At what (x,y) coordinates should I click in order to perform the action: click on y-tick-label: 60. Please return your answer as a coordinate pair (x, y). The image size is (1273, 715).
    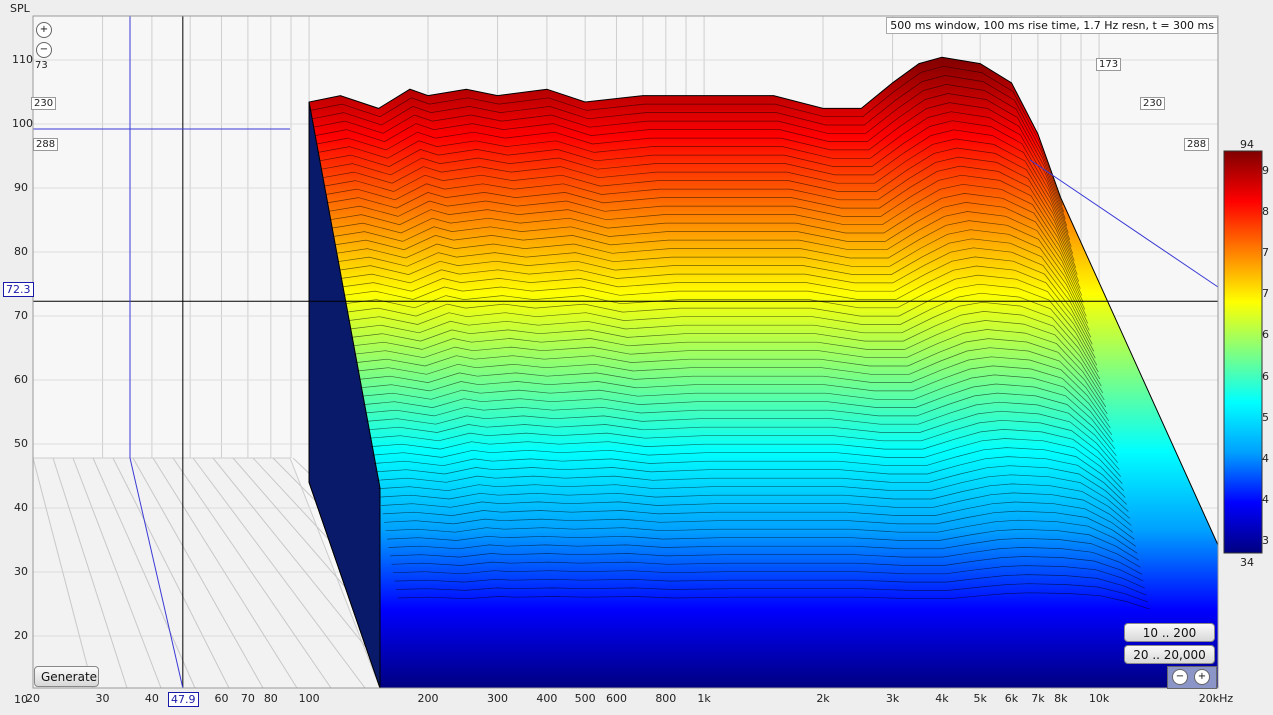
    Looking at the image, I should click on (21, 379).